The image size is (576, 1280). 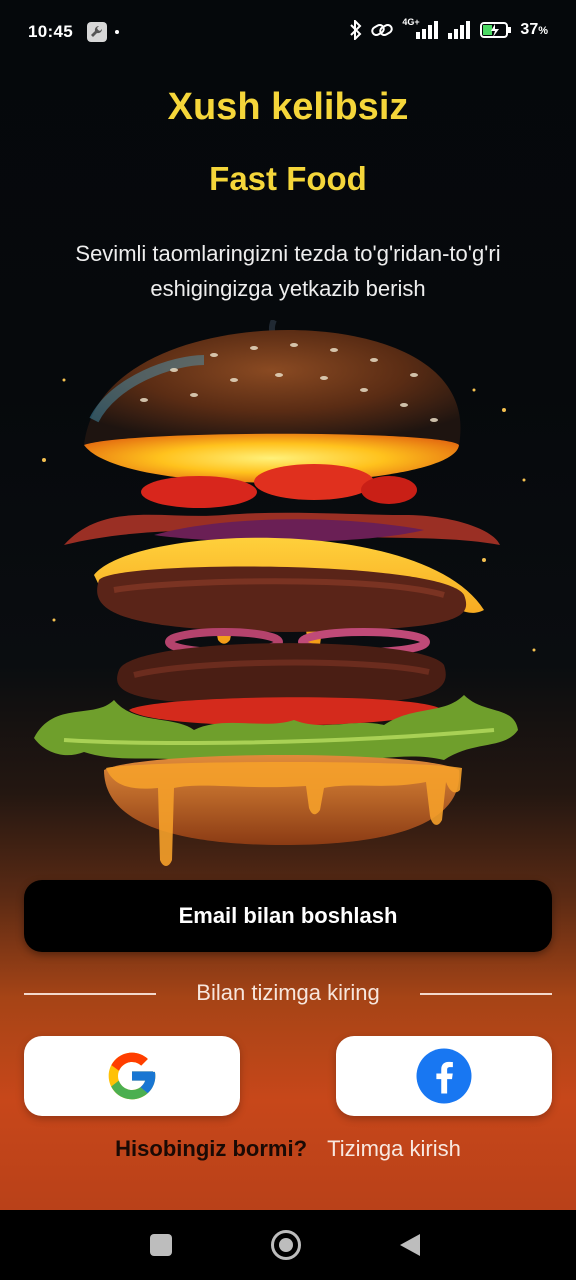 I want to click on wrench-icon, so click(x=97, y=32).